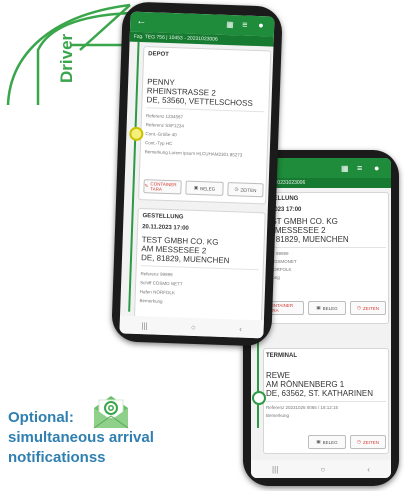 The image size is (404, 491). I want to click on field: Hafen NORFOLK, so click(157, 292).